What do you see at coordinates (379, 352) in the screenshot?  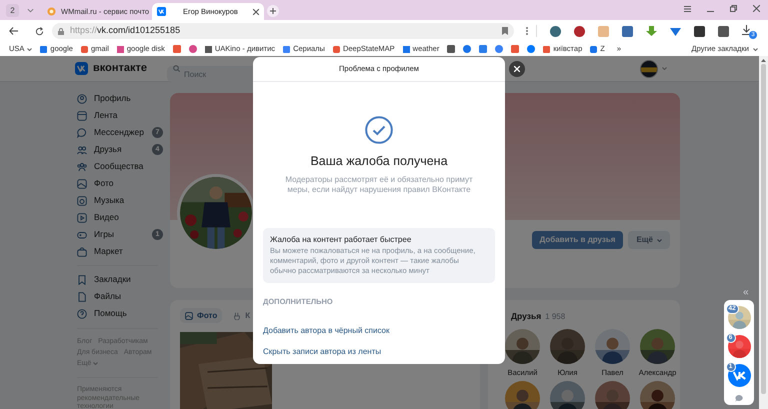 I see `action-link: Скрыть записи автора из ленты` at bounding box center [379, 352].